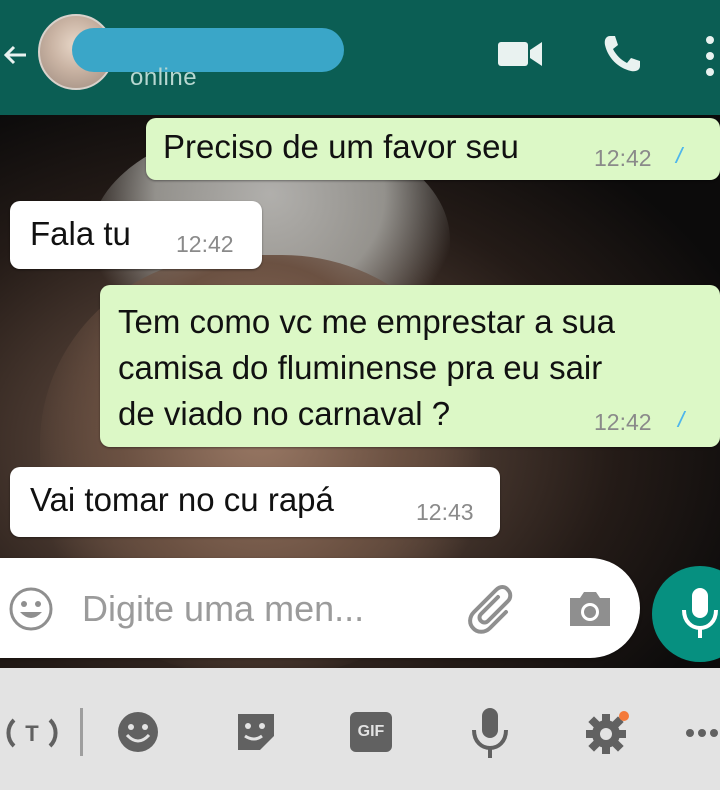 This screenshot has width=720, height=790. Describe the element at coordinates (136, 235) in the screenshot. I see `message-incoming: Fala tu 12:42` at that location.